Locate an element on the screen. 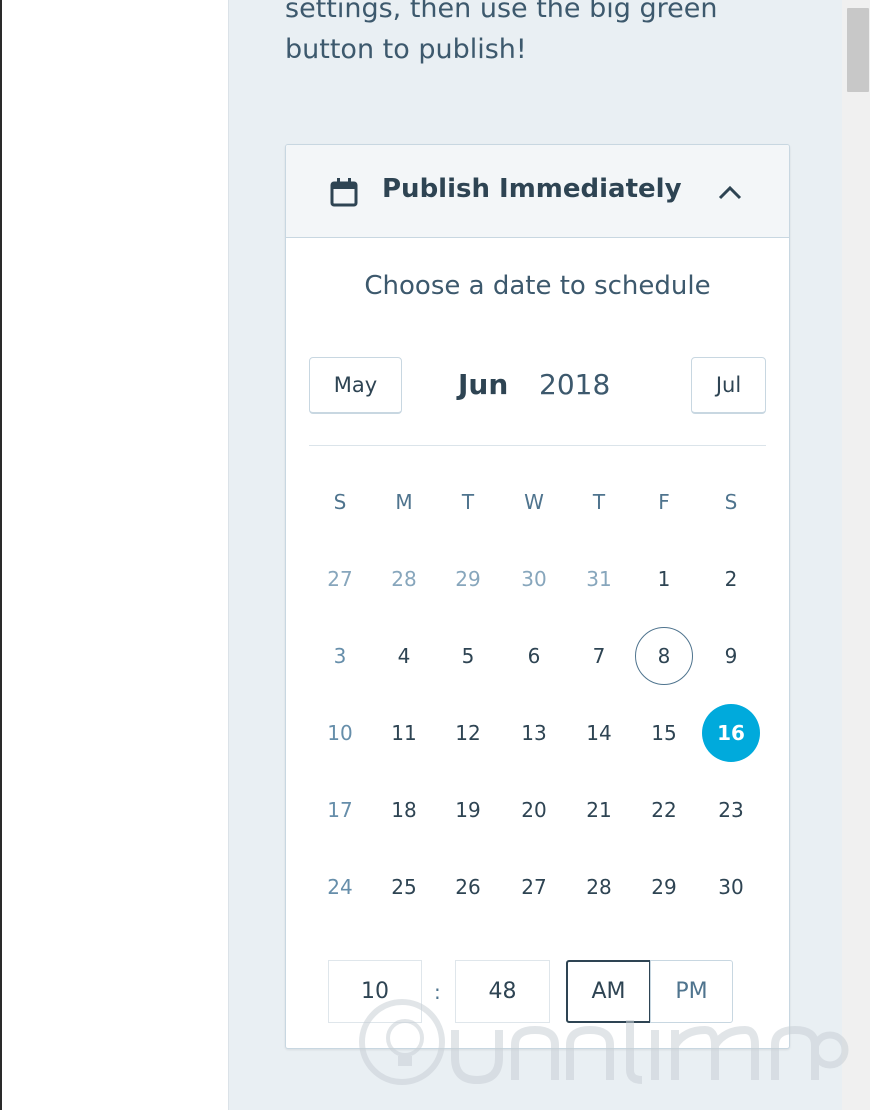  weekday-header-row: S M T W T F S is located at coordinates (539, 501).